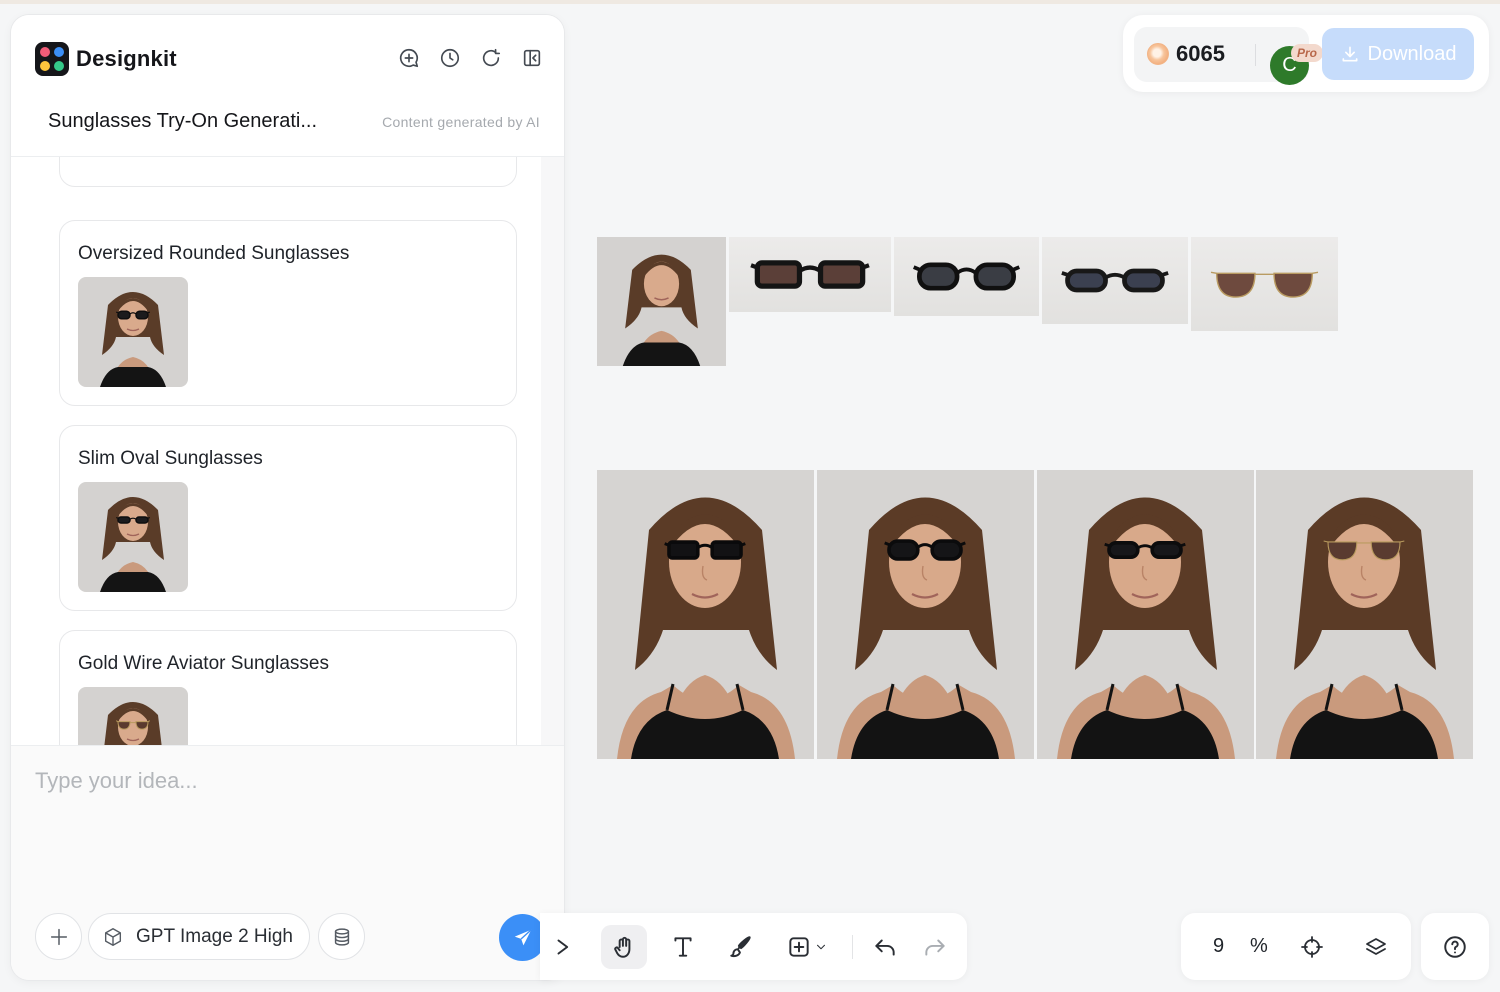 This screenshot has height=992, width=1500. I want to click on hand-tool, so click(624, 947).